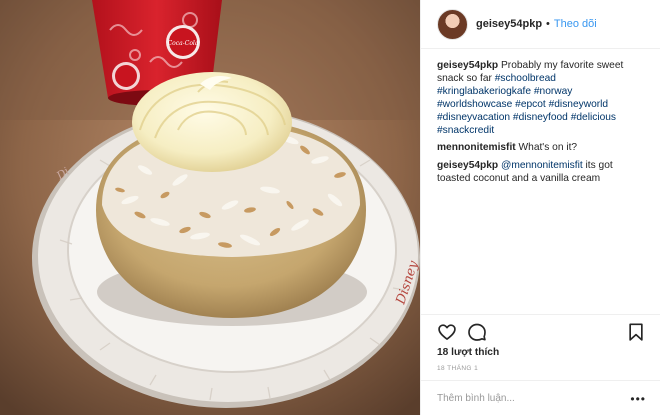 This screenshot has width=660, height=416. What do you see at coordinates (593, 117) in the screenshot?
I see `hashtag-link: #delicious` at bounding box center [593, 117].